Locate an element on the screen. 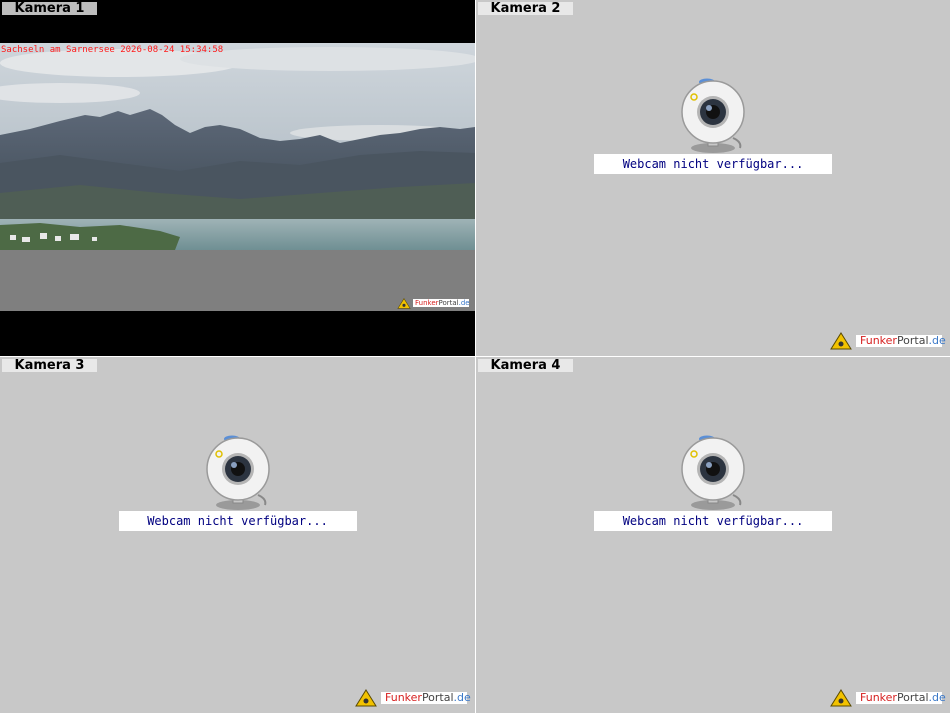 The image size is (950, 713). camera-1-label: Kamera 1 is located at coordinates (49, 8).